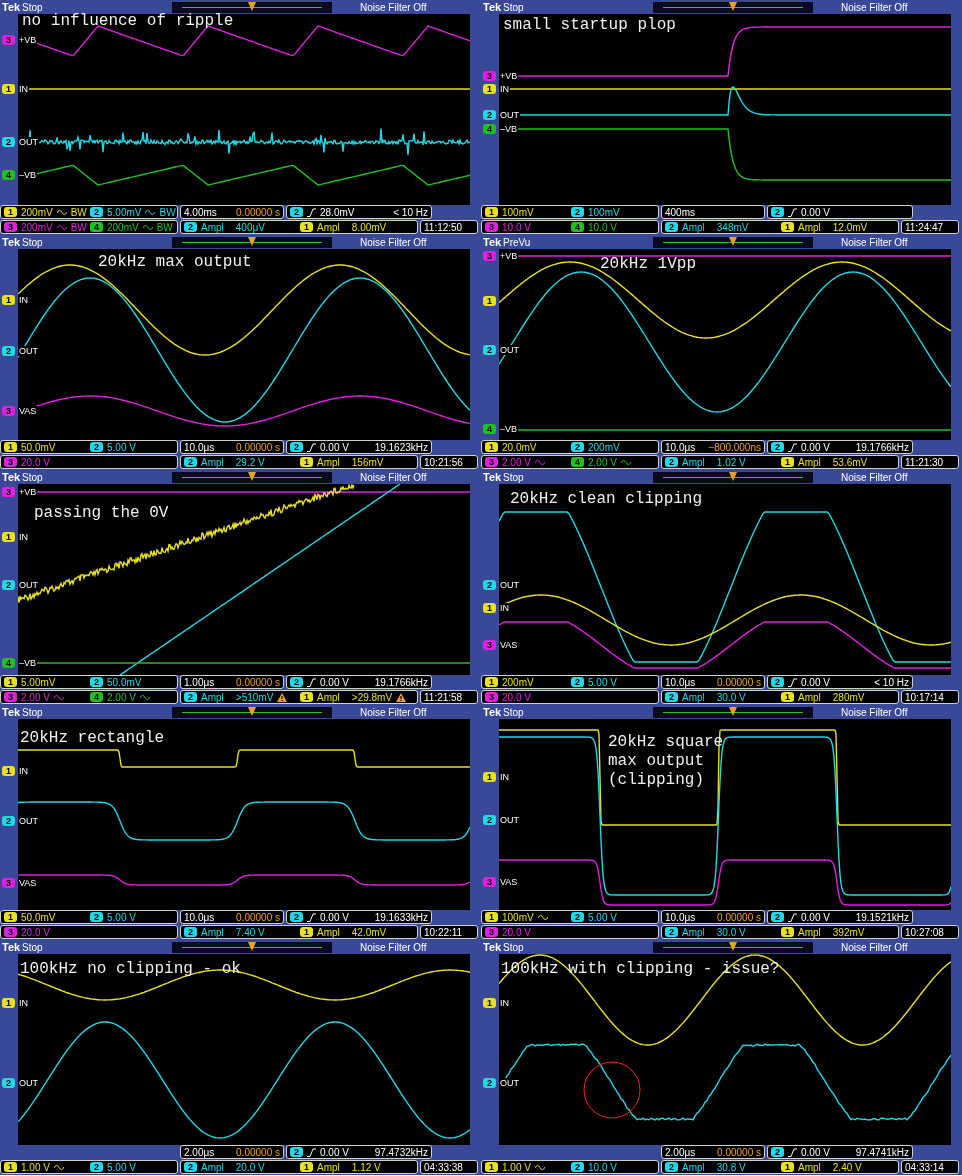 Image resolution: width=962 pixels, height=1176 pixels. What do you see at coordinates (680, 917) in the screenshot?
I see `timebase-value: 10.0μs` at bounding box center [680, 917].